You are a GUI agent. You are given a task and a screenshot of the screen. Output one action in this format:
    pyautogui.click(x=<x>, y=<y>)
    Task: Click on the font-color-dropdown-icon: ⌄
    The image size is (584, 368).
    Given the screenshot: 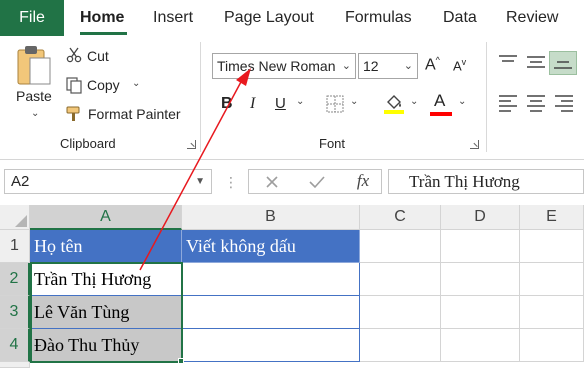 What is the action you would take?
    pyautogui.click(x=462, y=101)
    